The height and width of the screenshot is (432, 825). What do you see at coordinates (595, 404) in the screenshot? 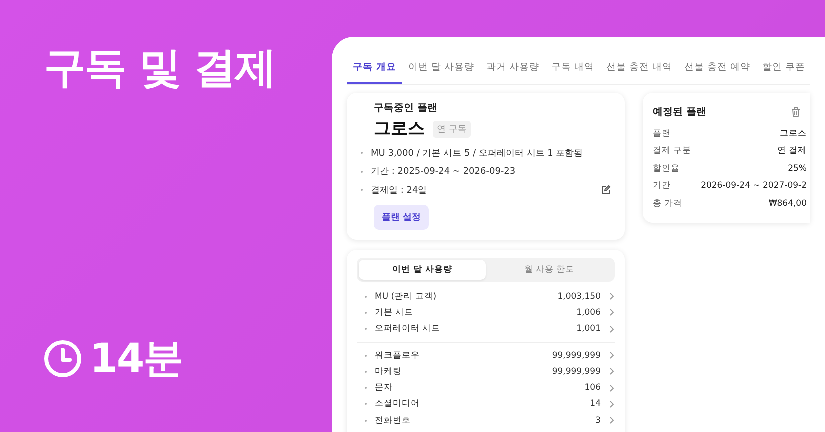
I see `usage-value: 14` at bounding box center [595, 404].